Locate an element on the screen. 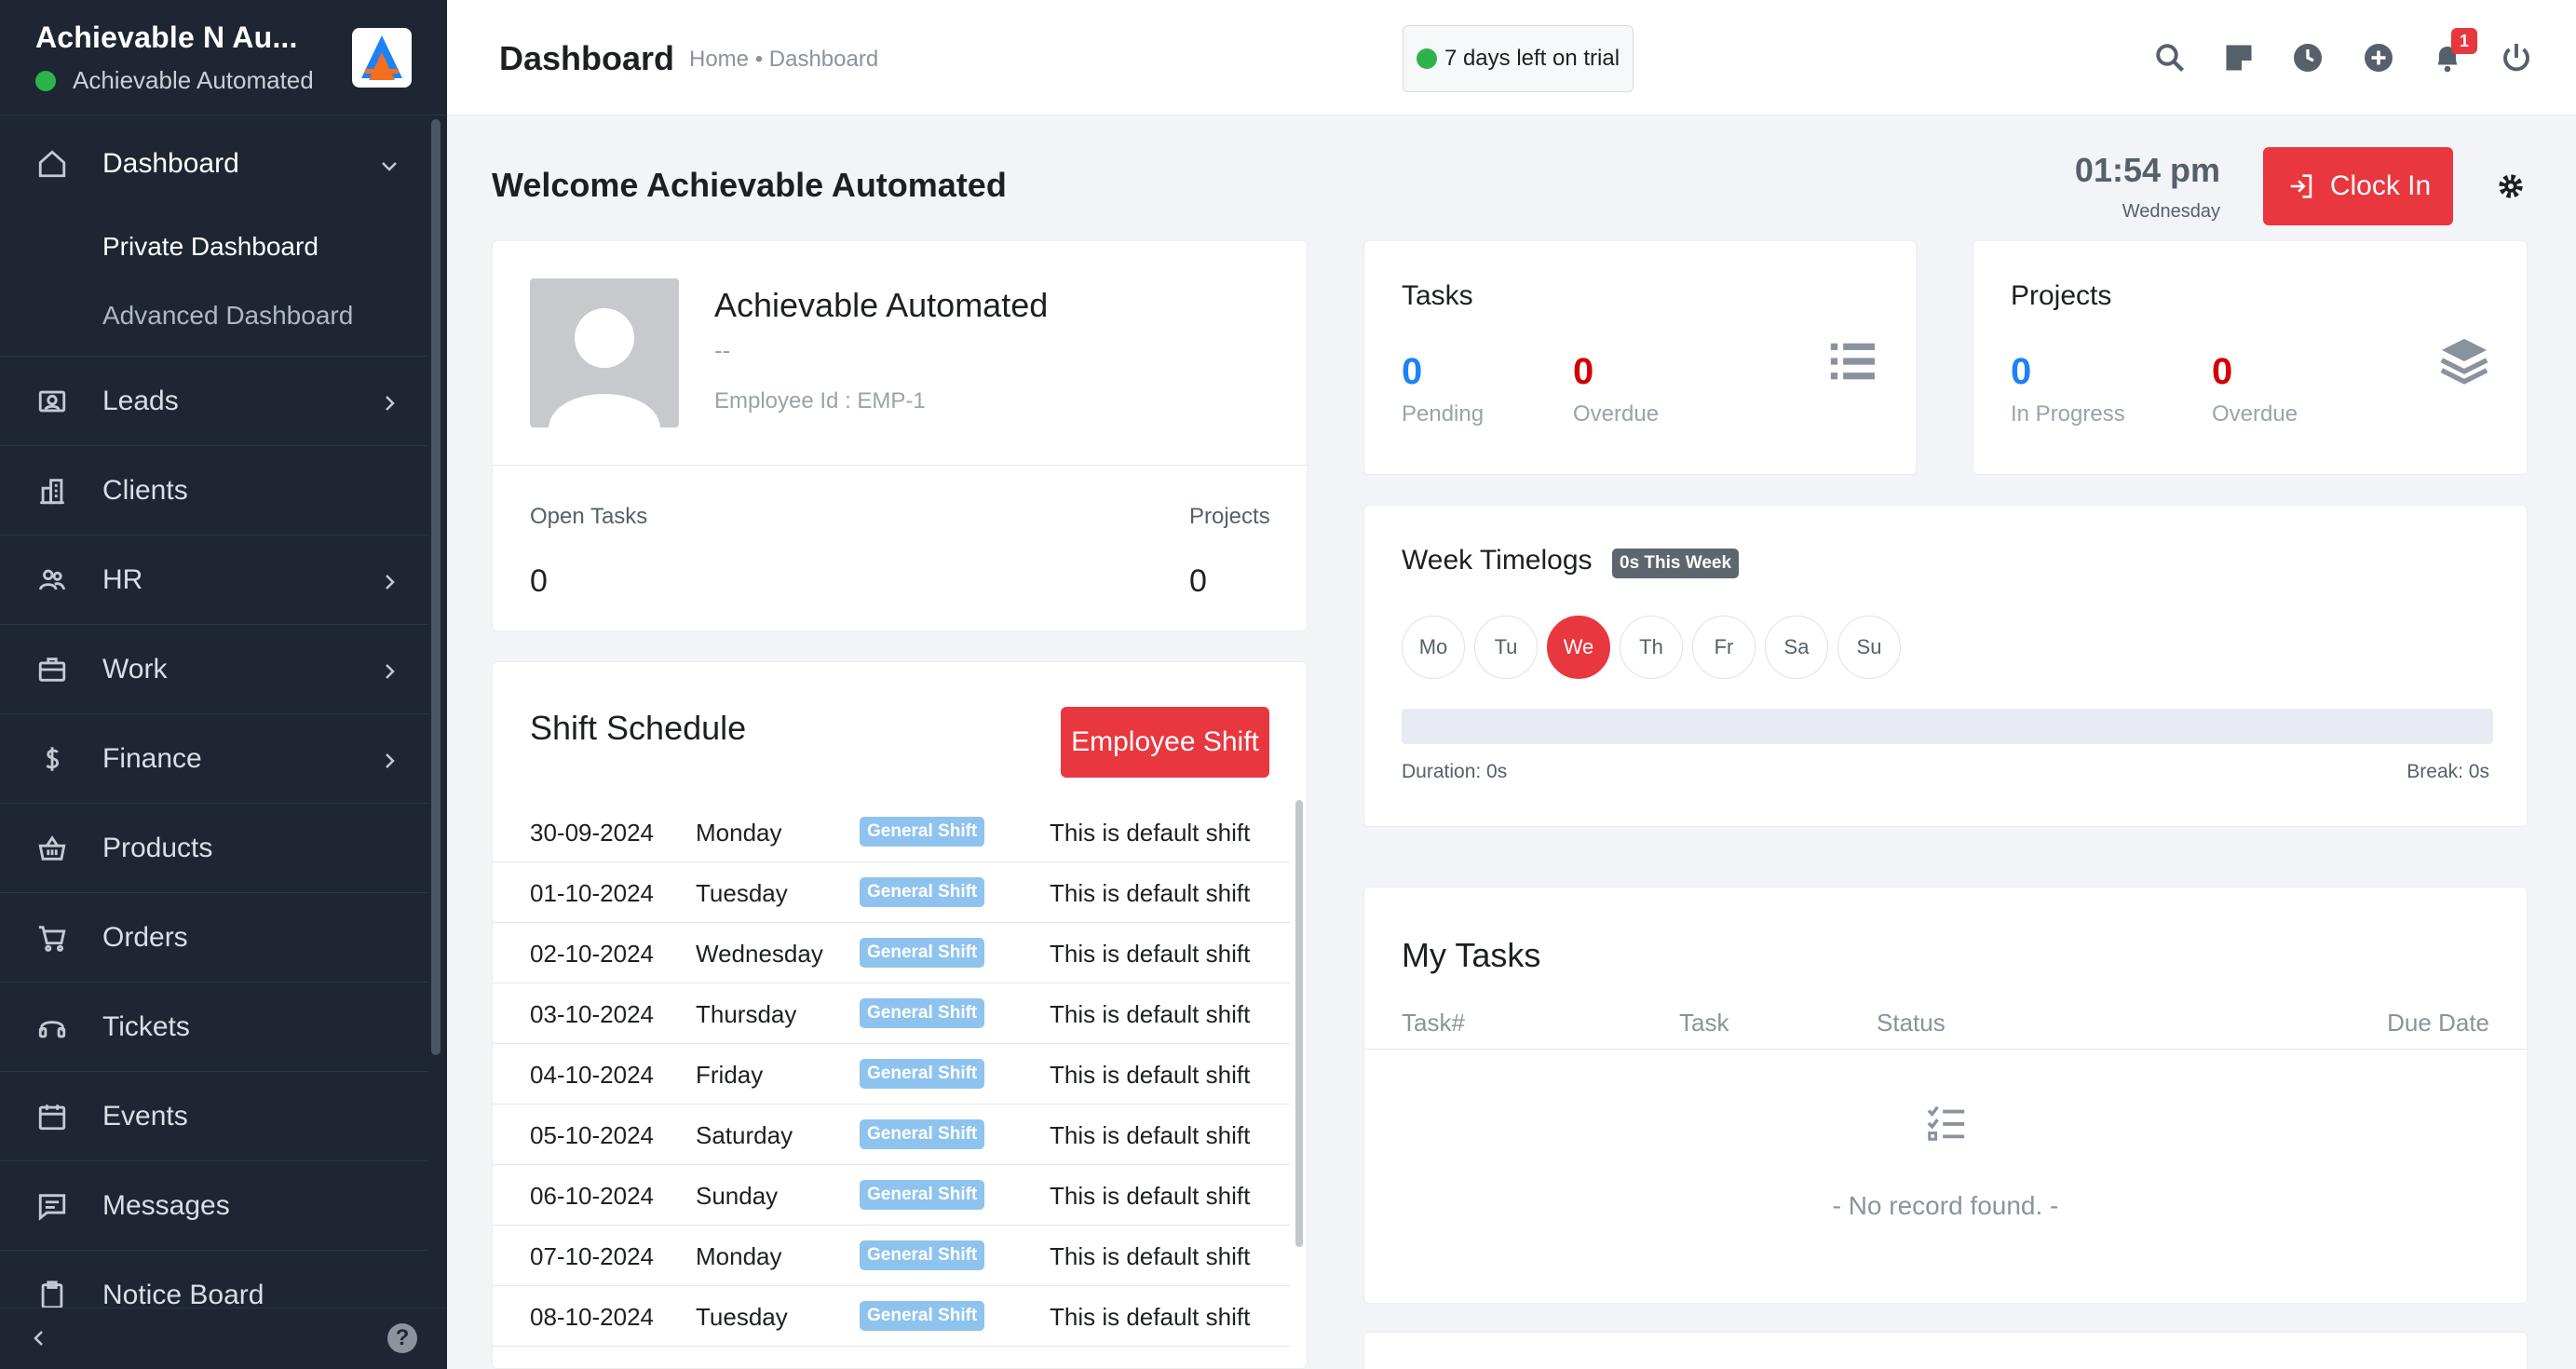 This screenshot has width=2576, height=1369. divider is located at coordinates (900, 466).